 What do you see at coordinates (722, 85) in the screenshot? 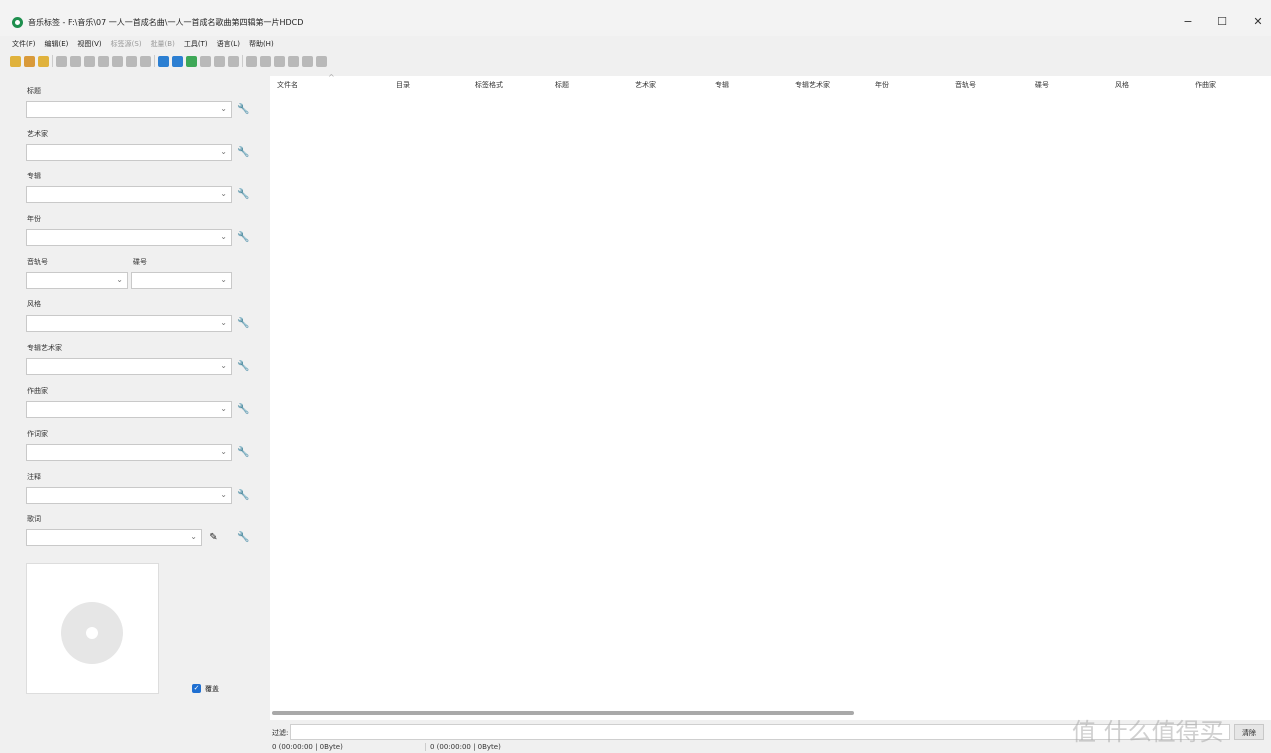
I see `column-header-album: 专辑` at bounding box center [722, 85].